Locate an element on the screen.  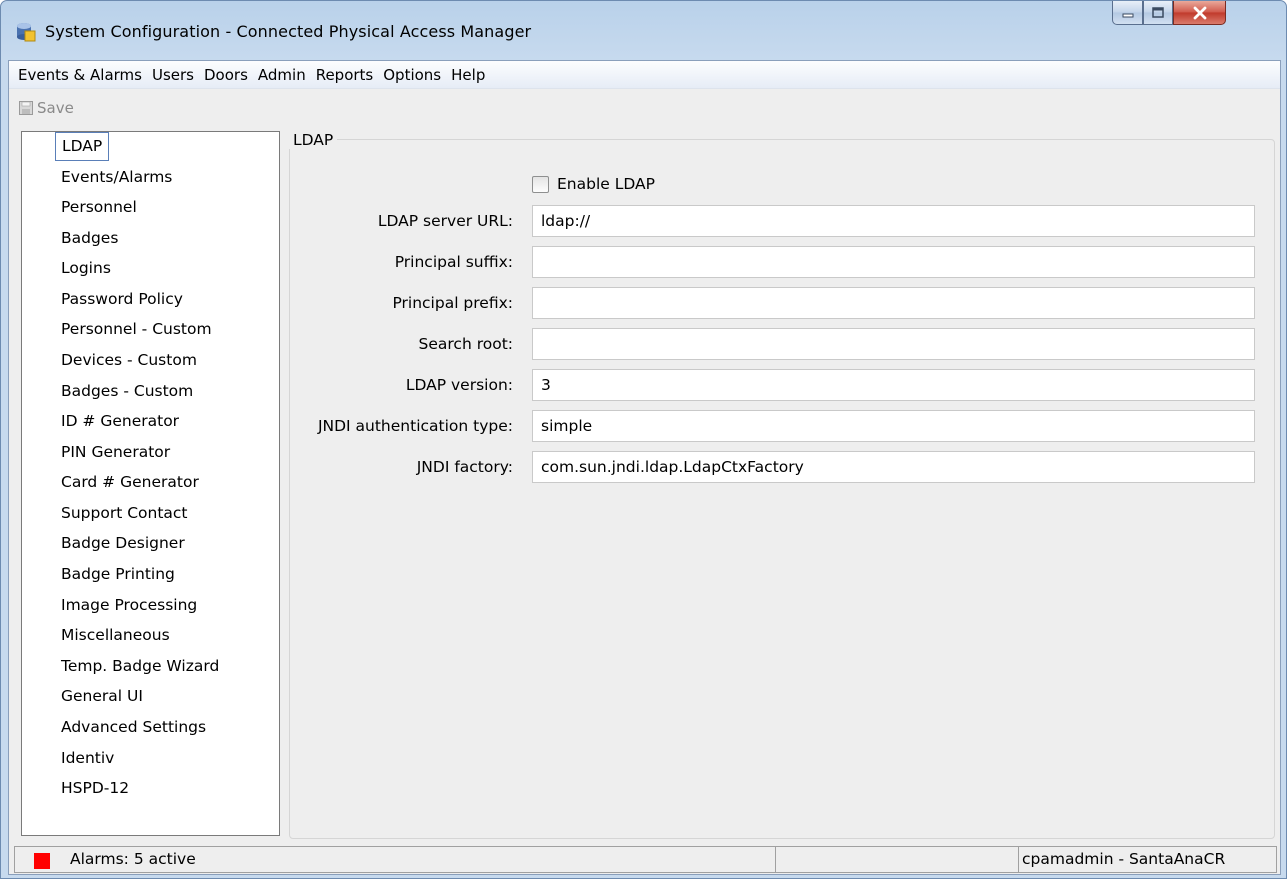
principal-suffix-input is located at coordinates (893, 262).